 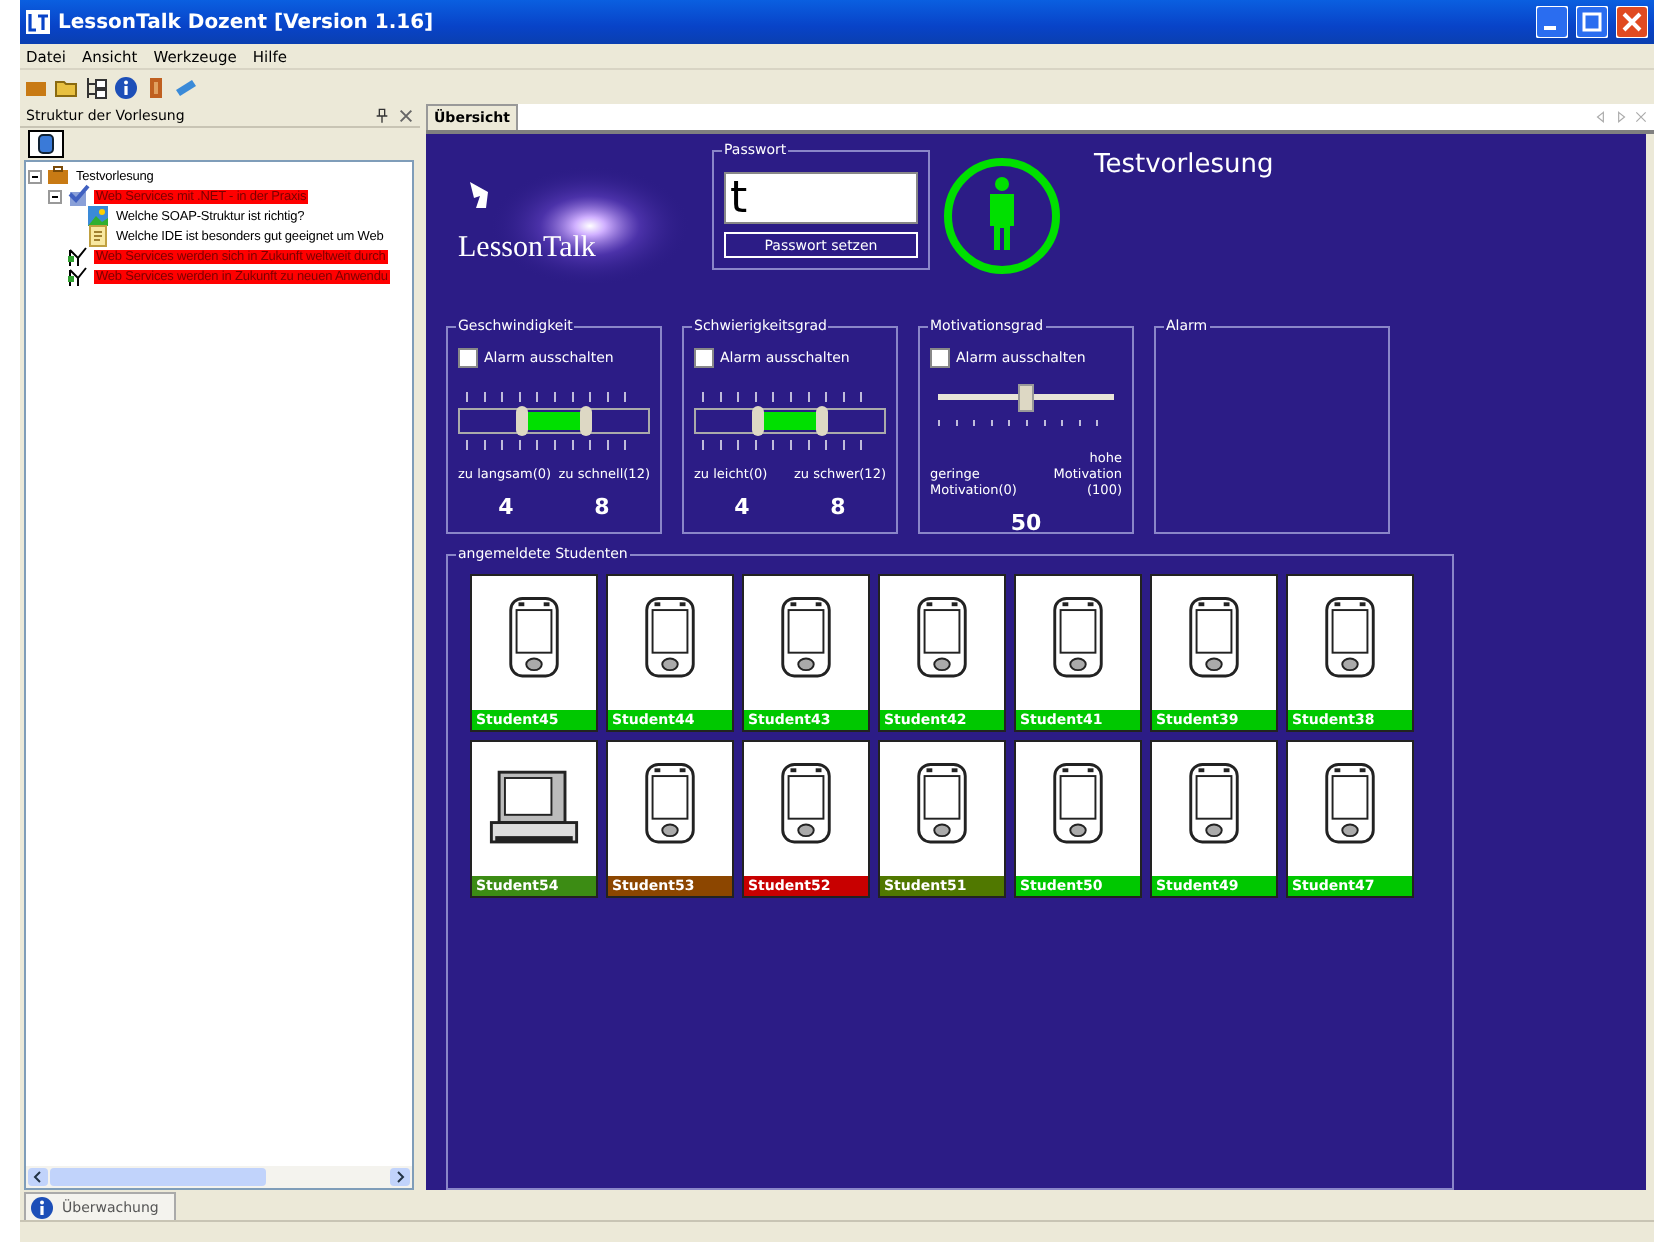 What do you see at coordinates (1592, 22) in the screenshot?
I see `maximize-button` at bounding box center [1592, 22].